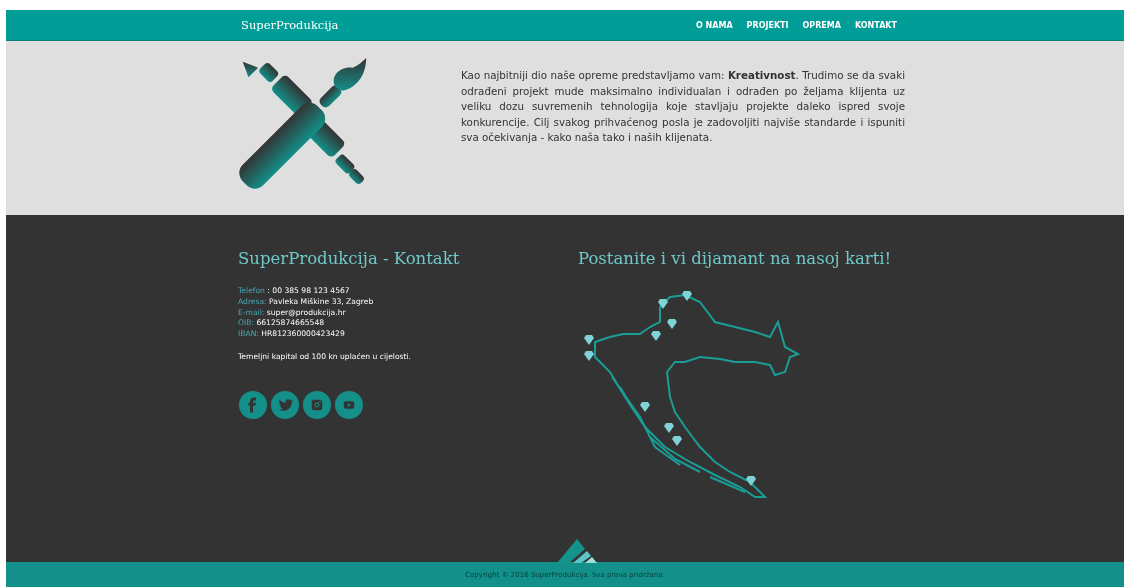 This screenshot has height=587, width=1130. I want to click on brand-link: SuperProdukcija, so click(290, 25).